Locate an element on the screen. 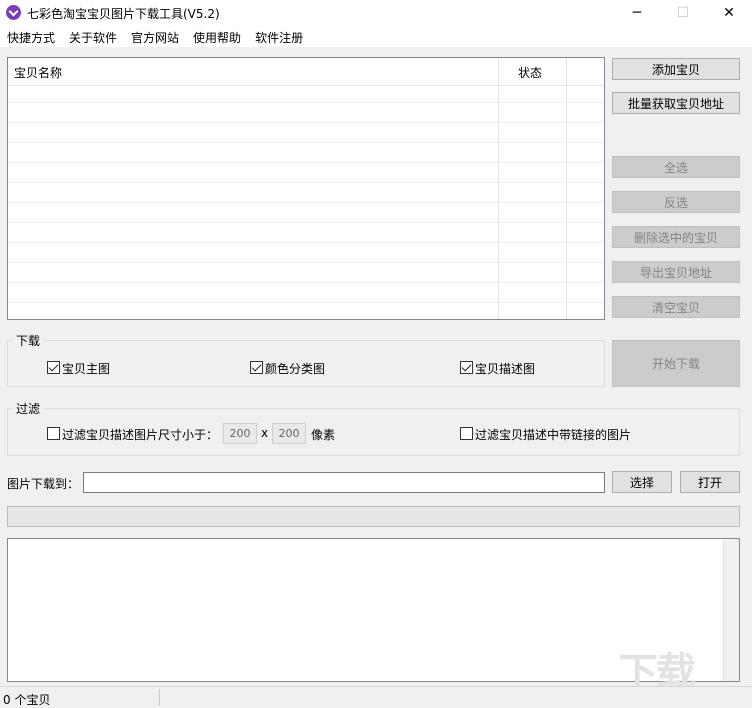  menu-about: 关于软件 is located at coordinates (93, 36).